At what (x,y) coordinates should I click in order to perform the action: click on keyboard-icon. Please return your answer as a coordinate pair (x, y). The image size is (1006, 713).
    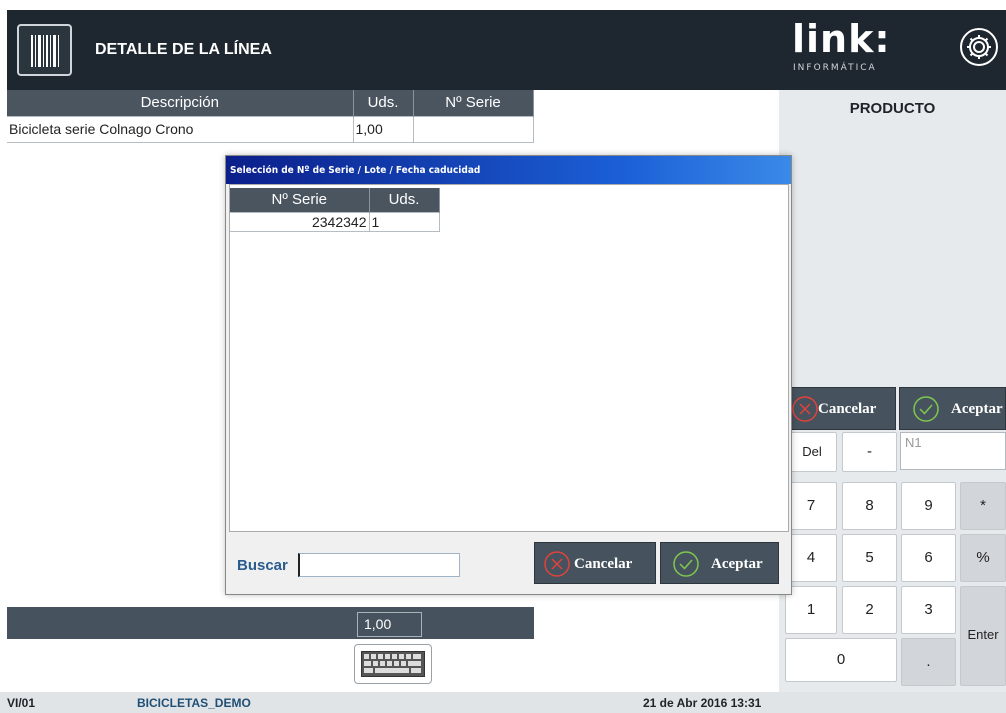
    Looking at the image, I should click on (393, 664).